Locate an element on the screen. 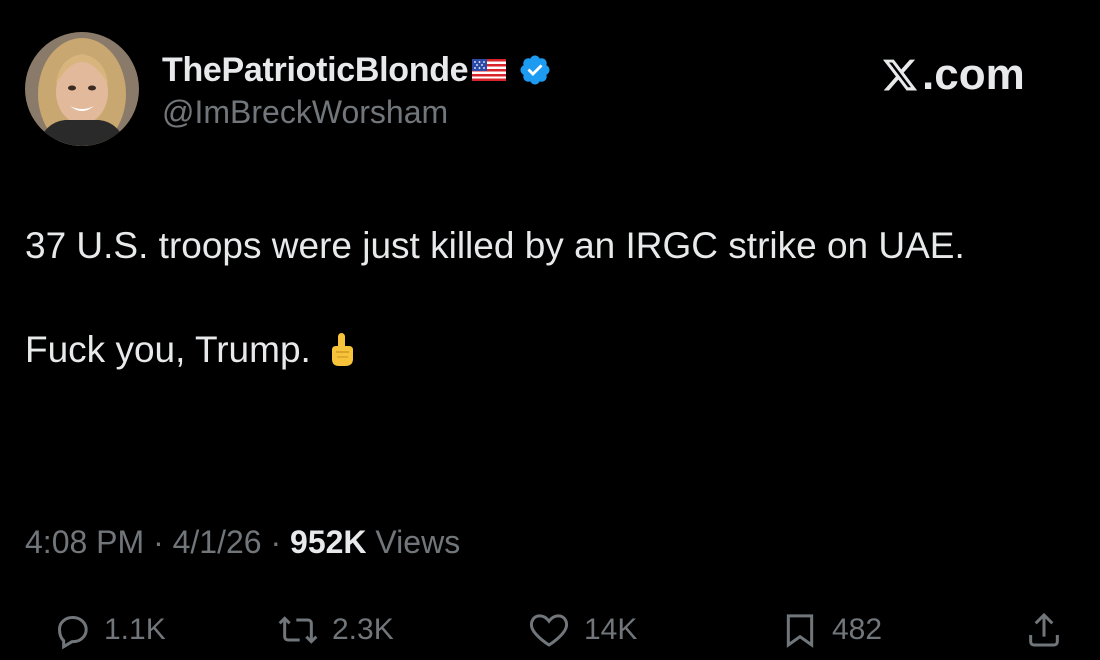 This screenshot has width=1100, height=660. tweet-line-2: Fuck you, Trump. is located at coordinates (545, 350).